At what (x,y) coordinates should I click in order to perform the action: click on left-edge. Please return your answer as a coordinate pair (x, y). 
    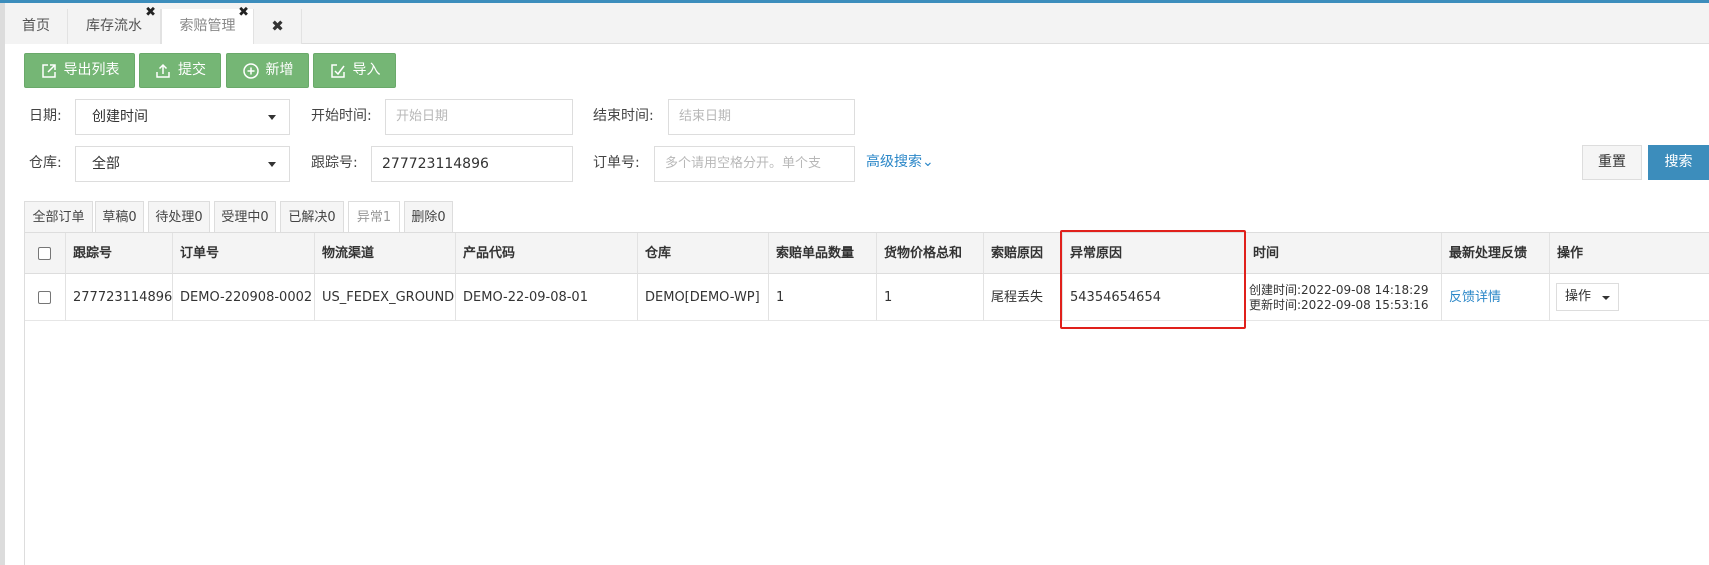
    Looking at the image, I should click on (2, 284).